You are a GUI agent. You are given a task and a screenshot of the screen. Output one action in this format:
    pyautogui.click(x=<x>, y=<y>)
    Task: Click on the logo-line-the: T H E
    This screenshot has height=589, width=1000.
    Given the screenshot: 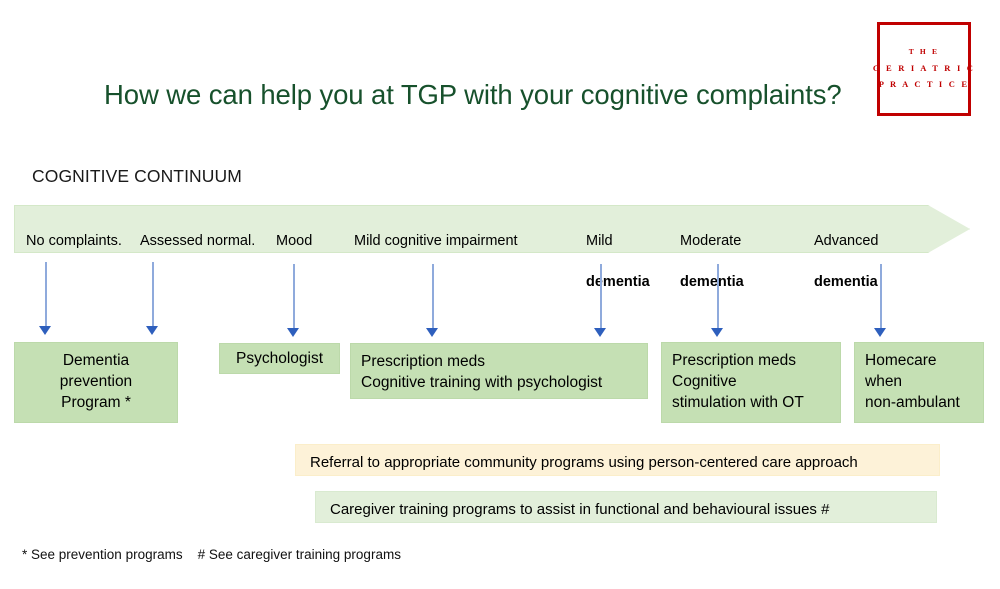 What is the action you would take?
    pyautogui.click(x=924, y=52)
    